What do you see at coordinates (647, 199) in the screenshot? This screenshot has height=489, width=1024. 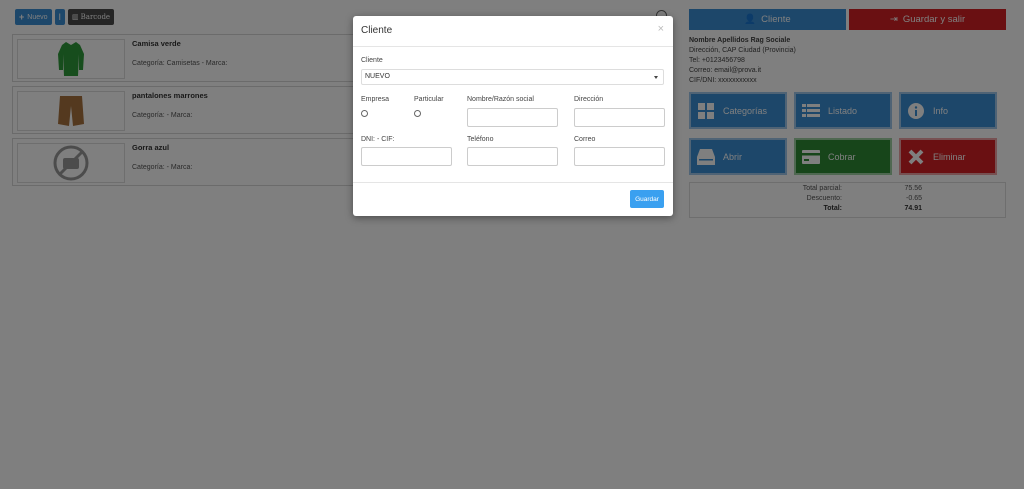 I see `save-button: Guardar` at bounding box center [647, 199].